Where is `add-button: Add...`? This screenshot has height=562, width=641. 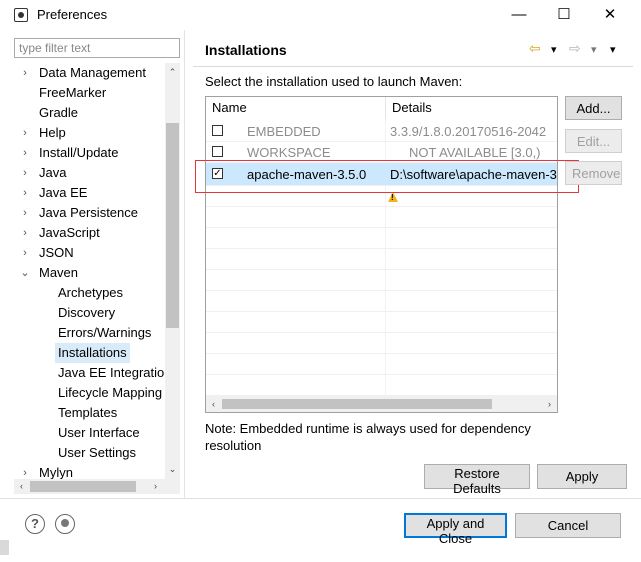
add-button: Add... is located at coordinates (593, 108).